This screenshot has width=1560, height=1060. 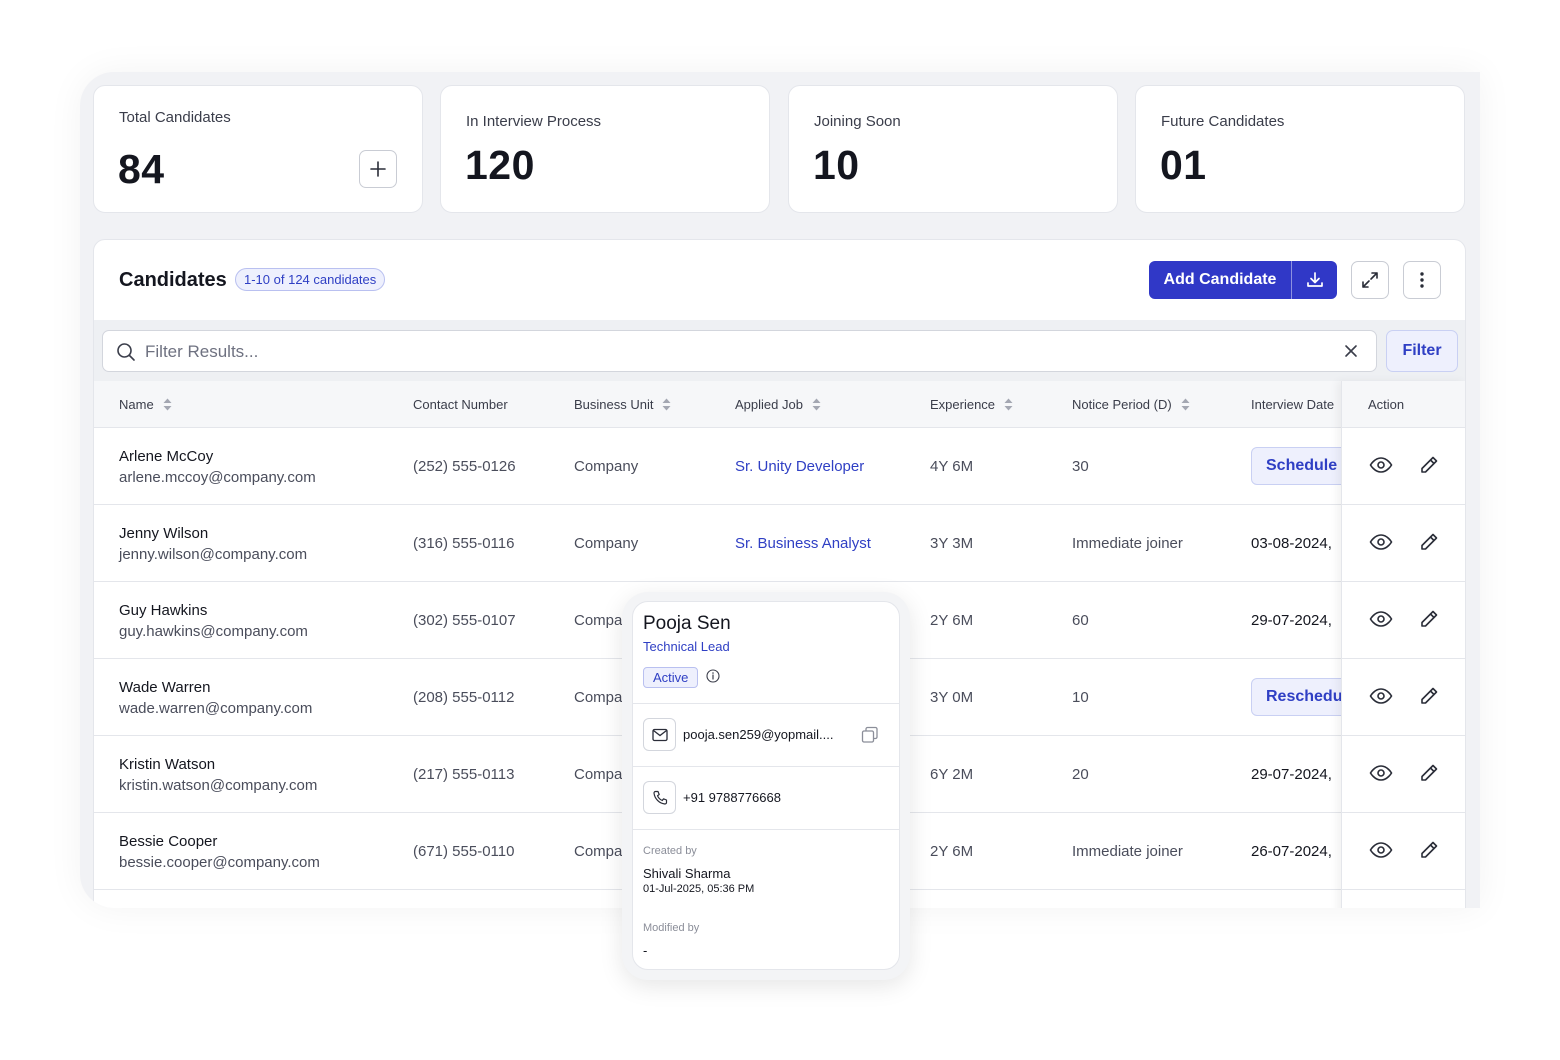 I want to click on business-unit: Company, so click(x=606, y=466).